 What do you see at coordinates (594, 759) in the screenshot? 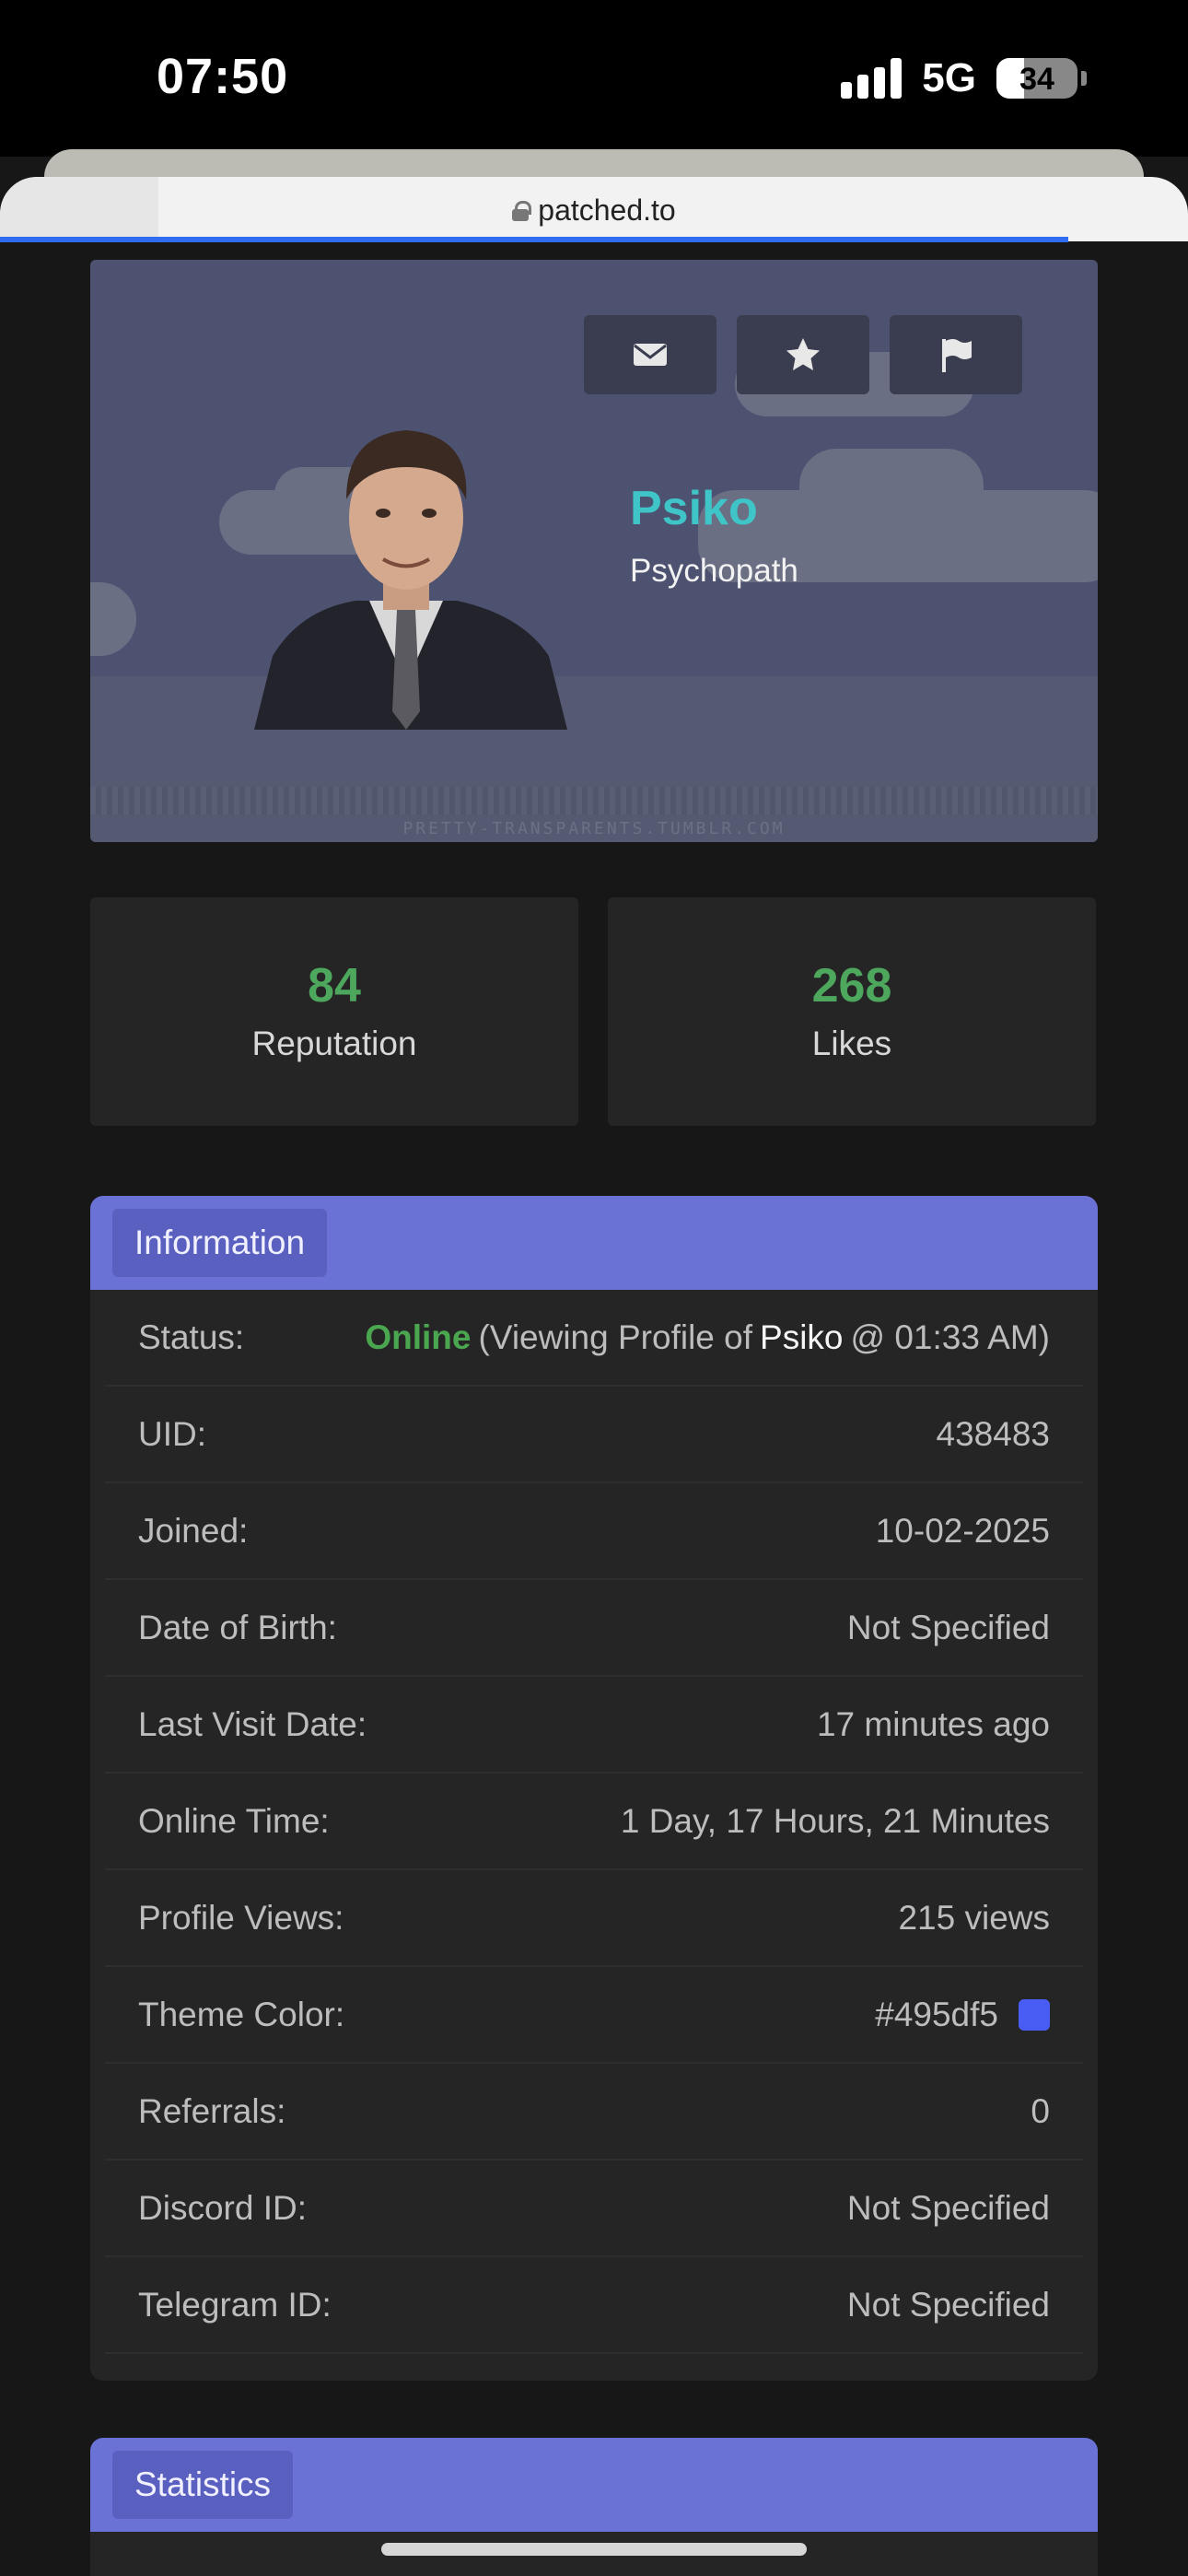
I see `banner-ground` at bounding box center [594, 759].